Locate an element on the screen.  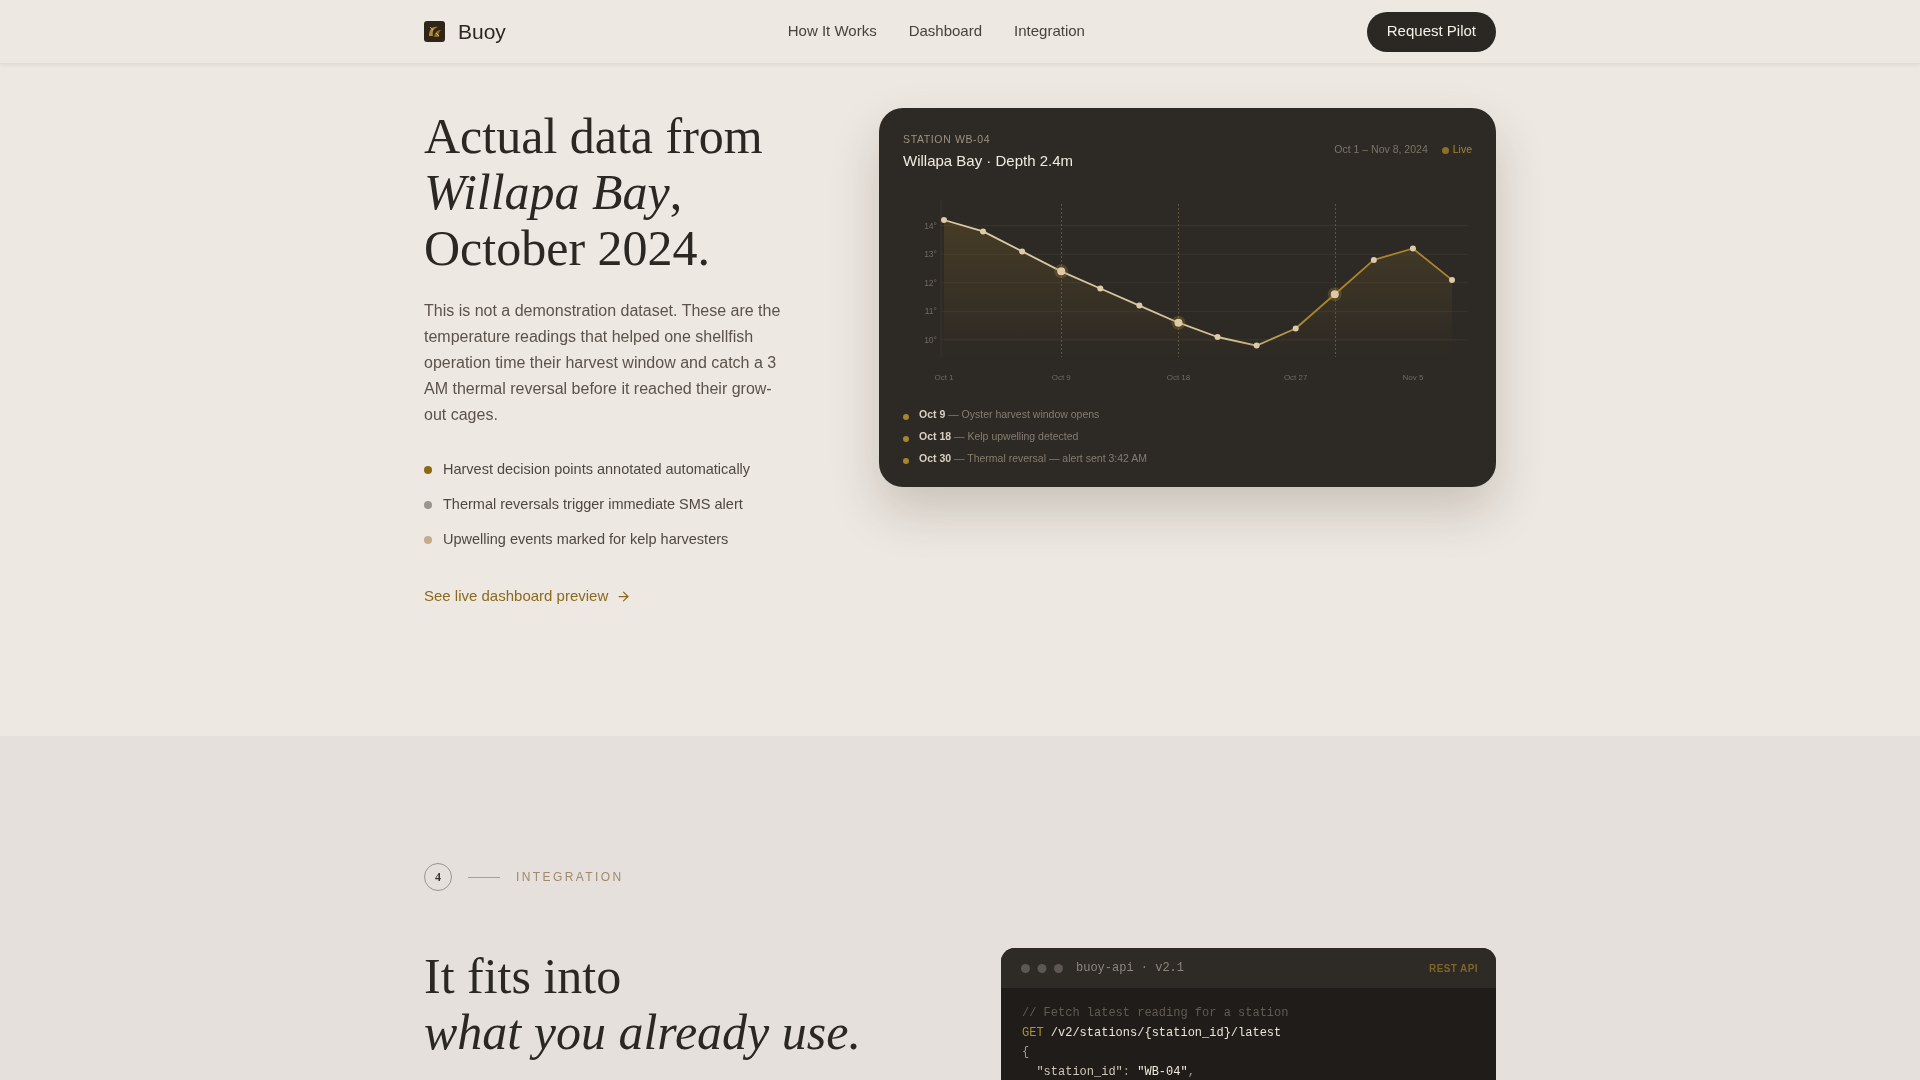
event-note: Oct 9 — Oyster harvest window opens is located at coordinates (1009, 415).